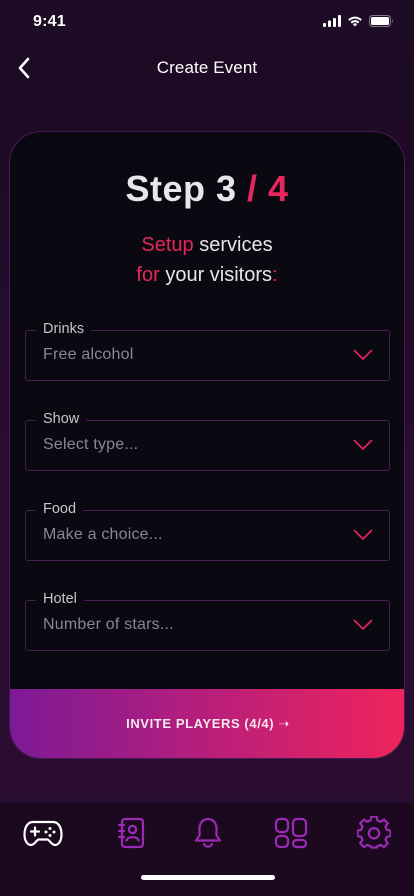  What do you see at coordinates (181, 188) in the screenshot?
I see `step-current: Step 3` at bounding box center [181, 188].